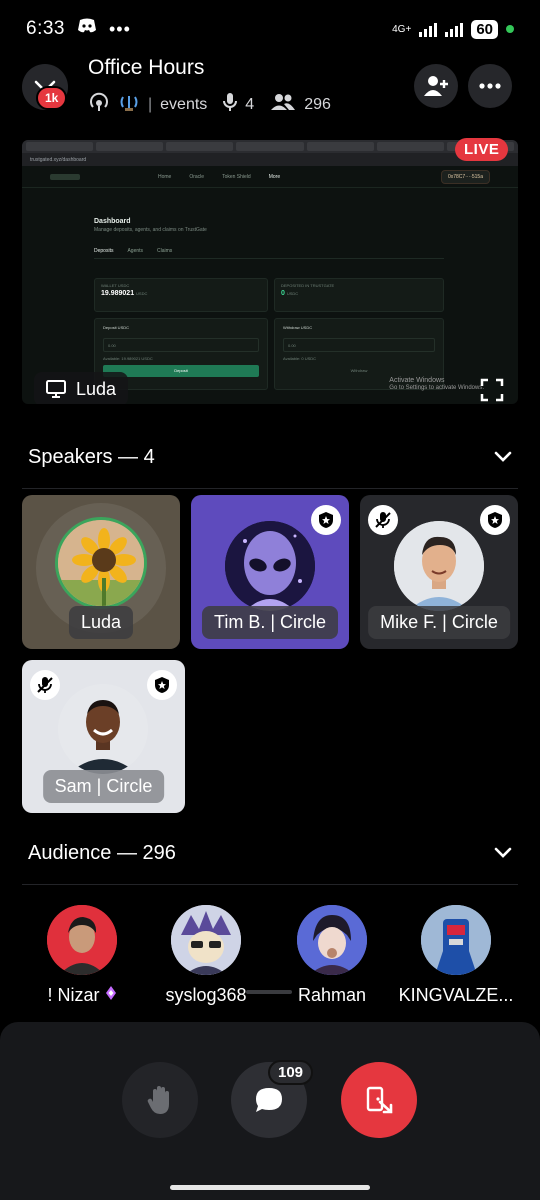 This screenshot has width=540, height=1200. Describe the element at coordinates (165, 176) in the screenshot. I see `site-nav-item: Home` at that location.